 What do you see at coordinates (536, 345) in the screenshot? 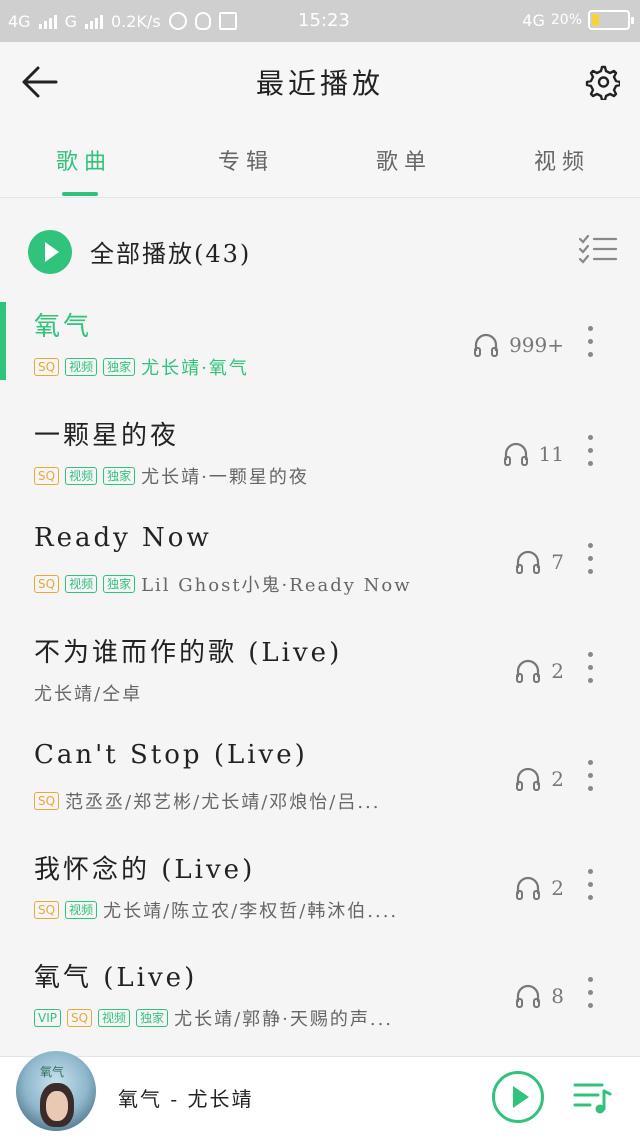
I see `play-count-value: 999+` at bounding box center [536, 345].